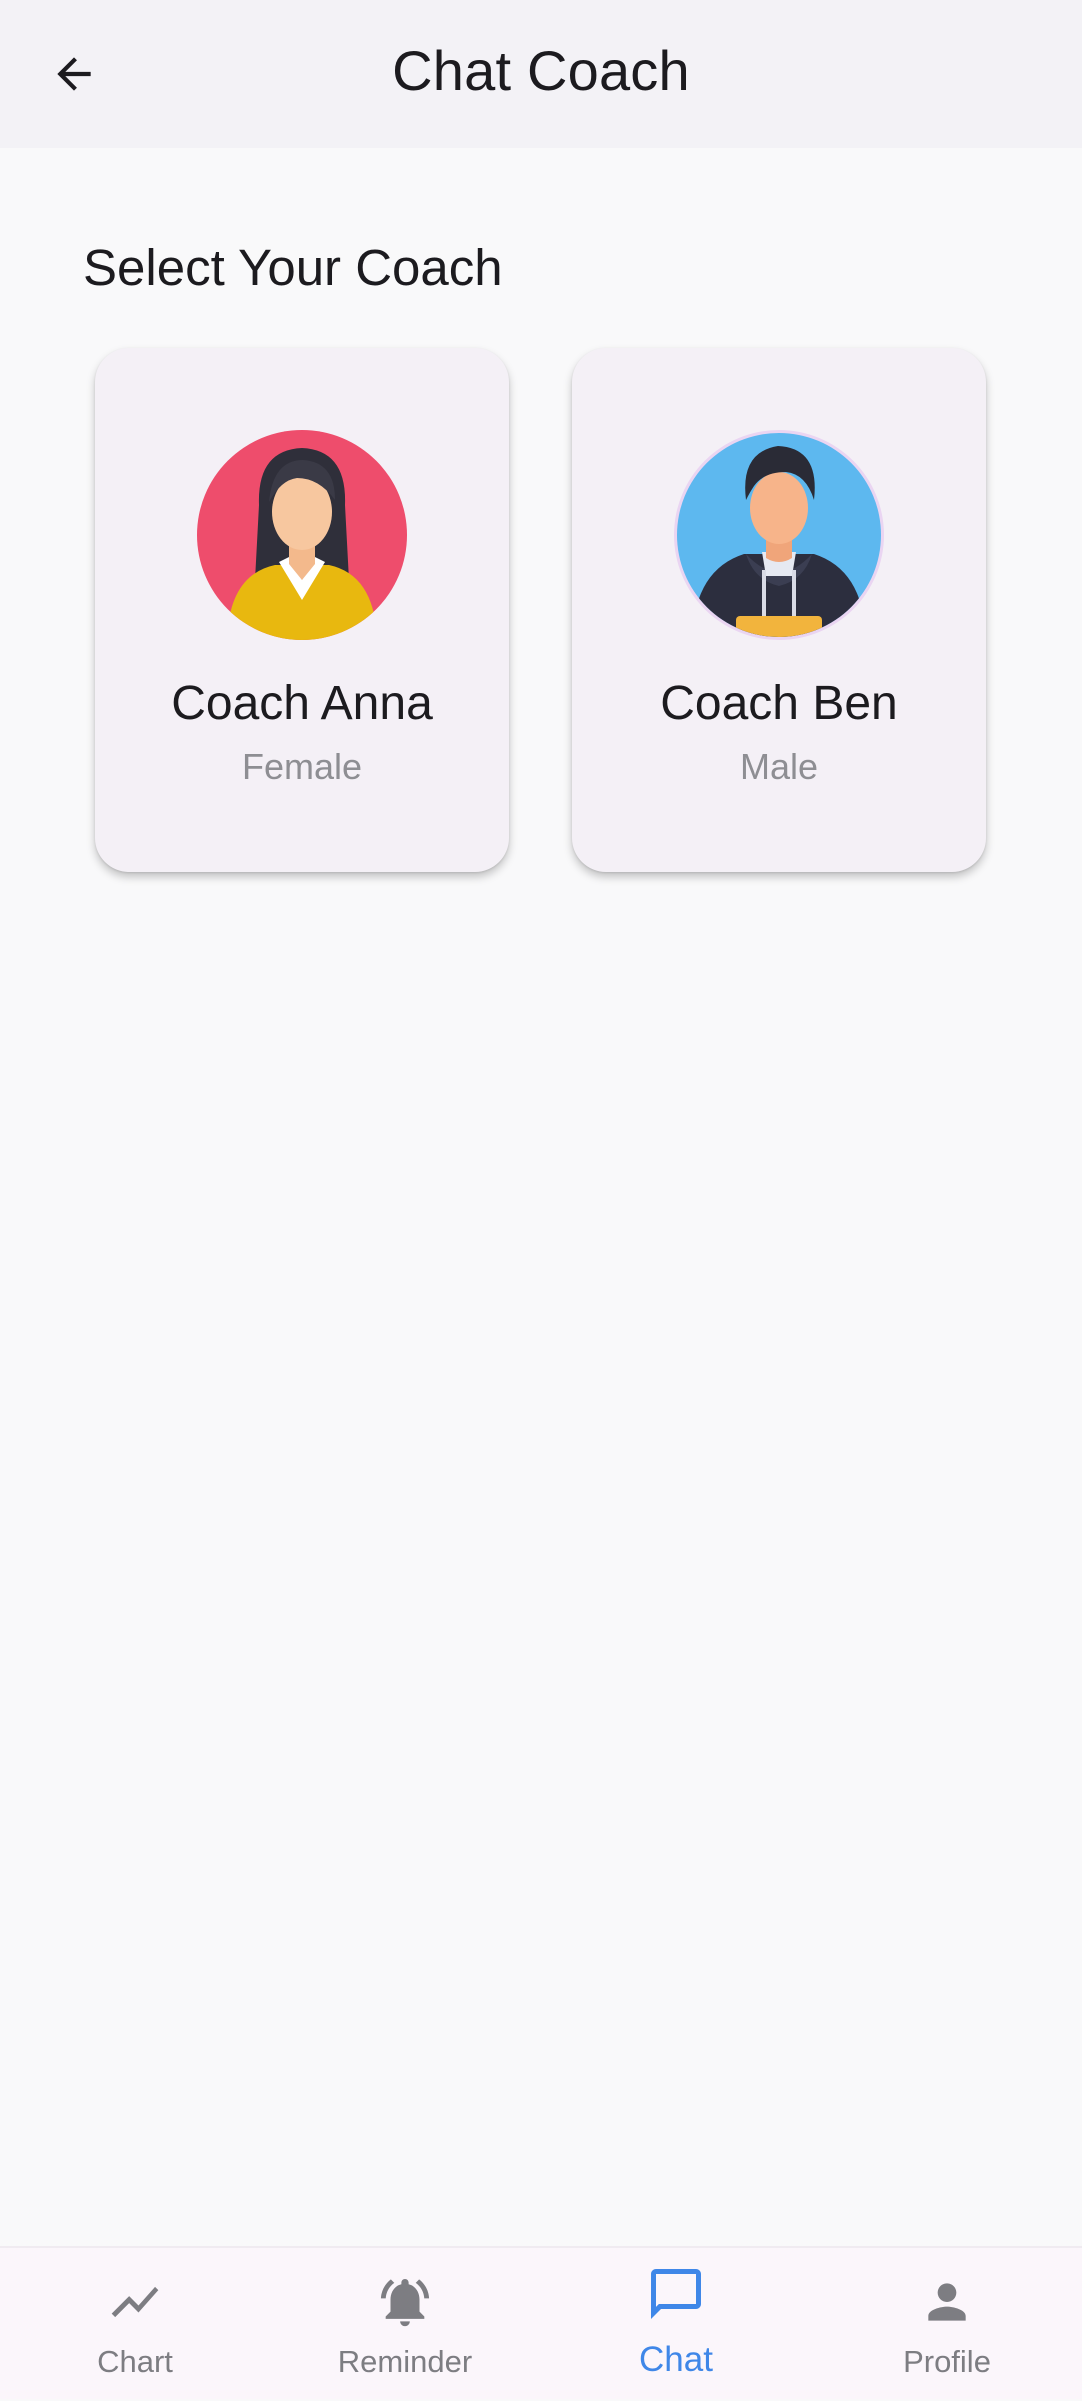 The height and width of the screenshot is (2401, 1082). I want to click on nav-item-profile: Profile, so click(947, 2324).